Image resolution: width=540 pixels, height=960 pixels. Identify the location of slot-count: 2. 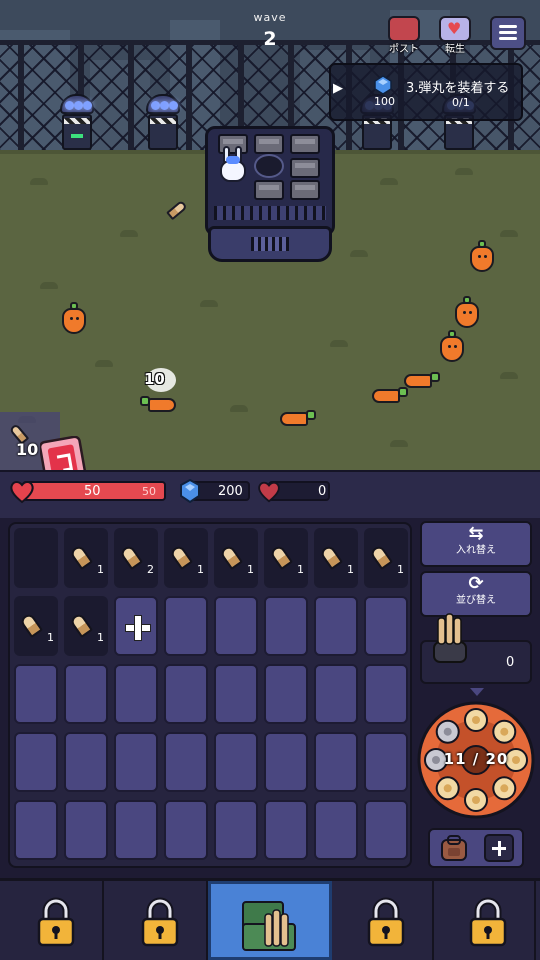
(150, 569).